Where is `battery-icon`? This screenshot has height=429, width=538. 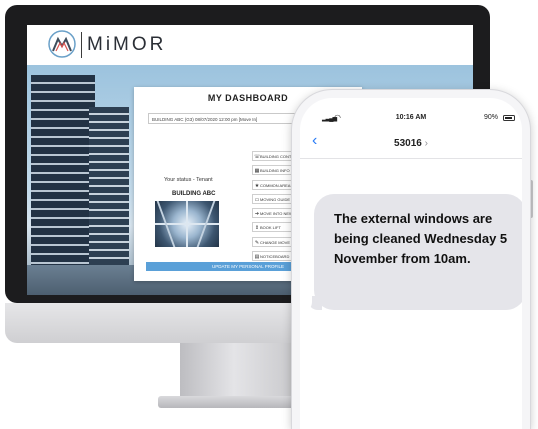 battery-icon is located at coordinates (509, 118).